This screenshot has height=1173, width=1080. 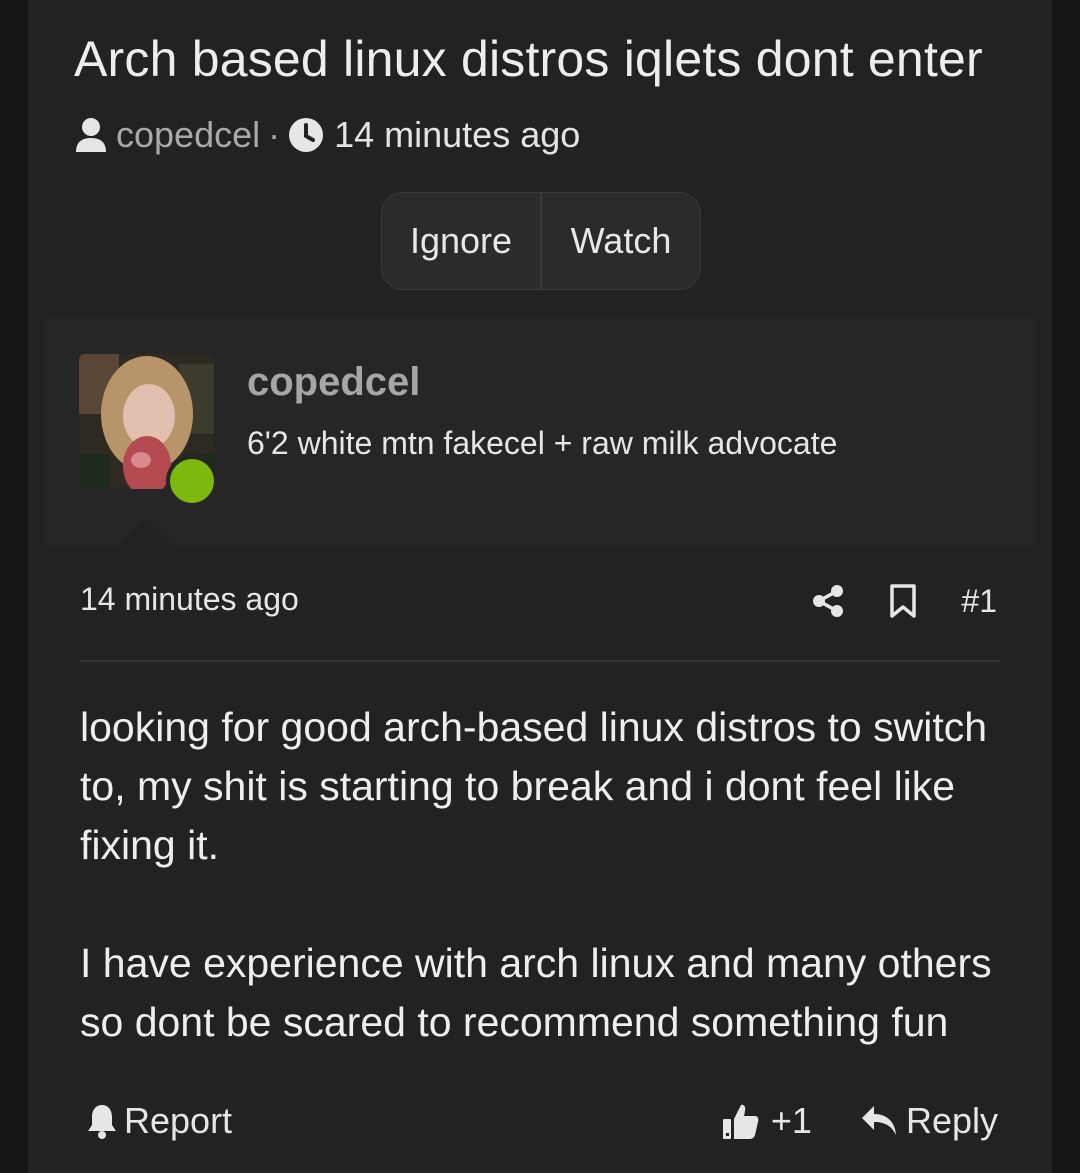 What do you see at coordinates (306, 135) in the screenshot?
I see `clock-icon` at bounding box center [306, 135].